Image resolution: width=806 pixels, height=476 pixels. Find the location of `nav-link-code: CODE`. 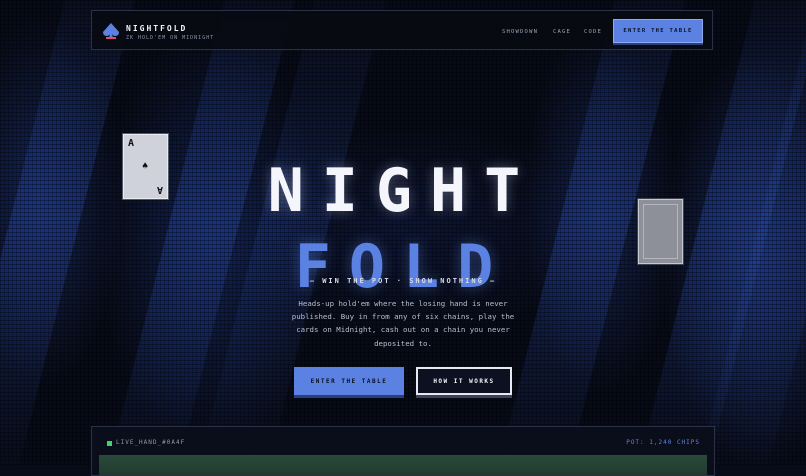

nav-link-code: CODE is located at coordinates (593, 32).